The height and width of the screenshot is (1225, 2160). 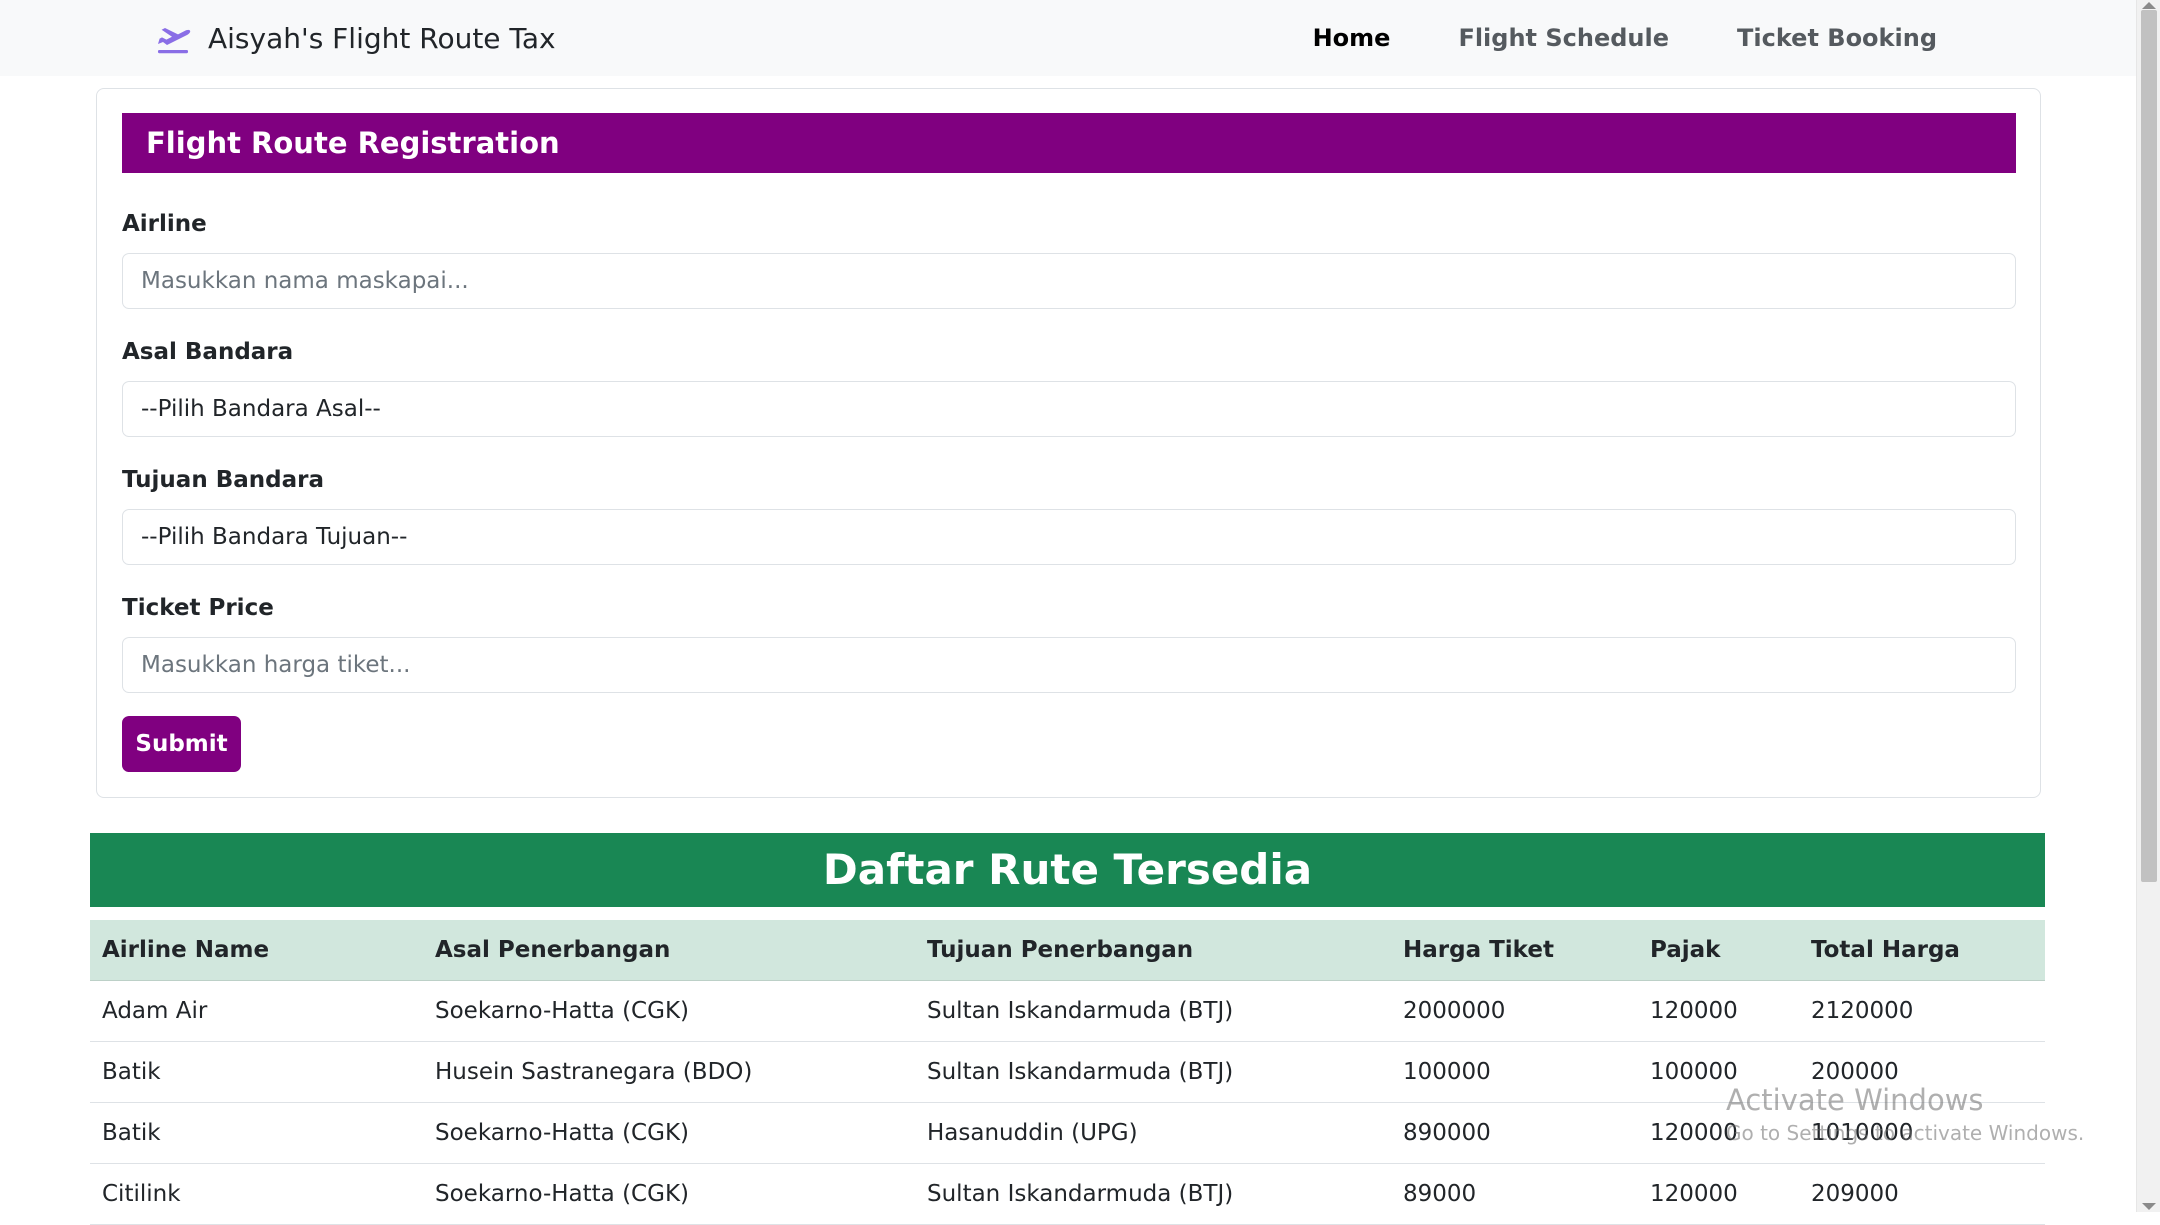 I want to click on destination-airport-select: --Pilih Bandara Tujuan--, so click(x=1069, y=537).